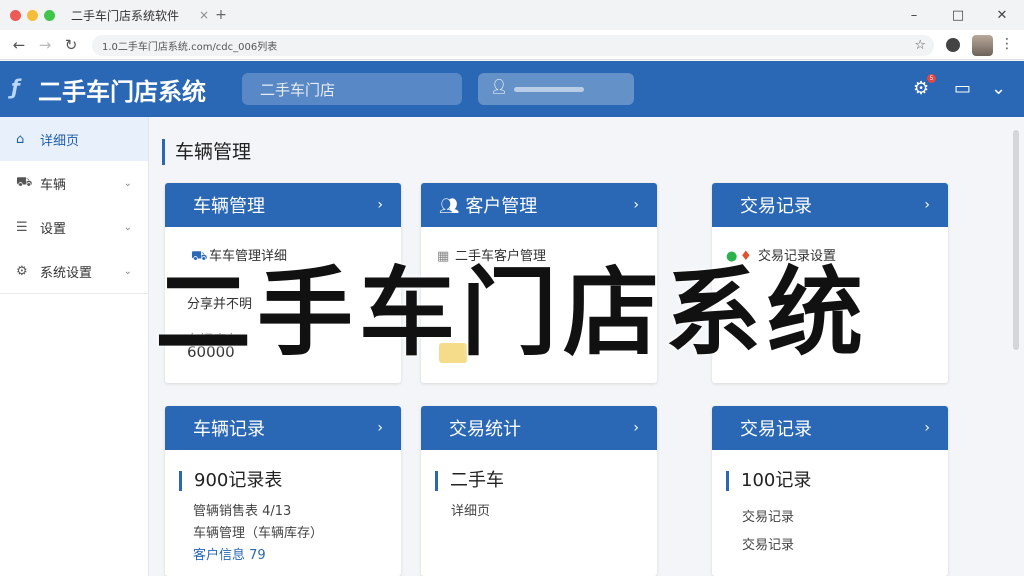 This screenshot has height=576, width=1024. I want to click on minimize-window-dot, so click(32, 15).